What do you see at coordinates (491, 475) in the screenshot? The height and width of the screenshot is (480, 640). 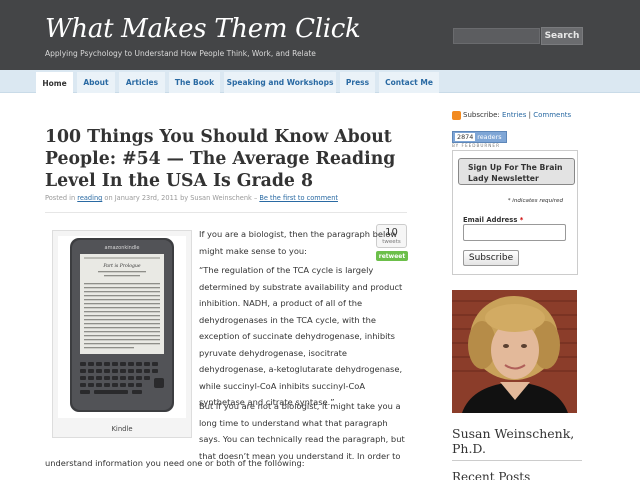 I see `recent-posts-heading: Recent Posts` at bounding box center [491, 475].